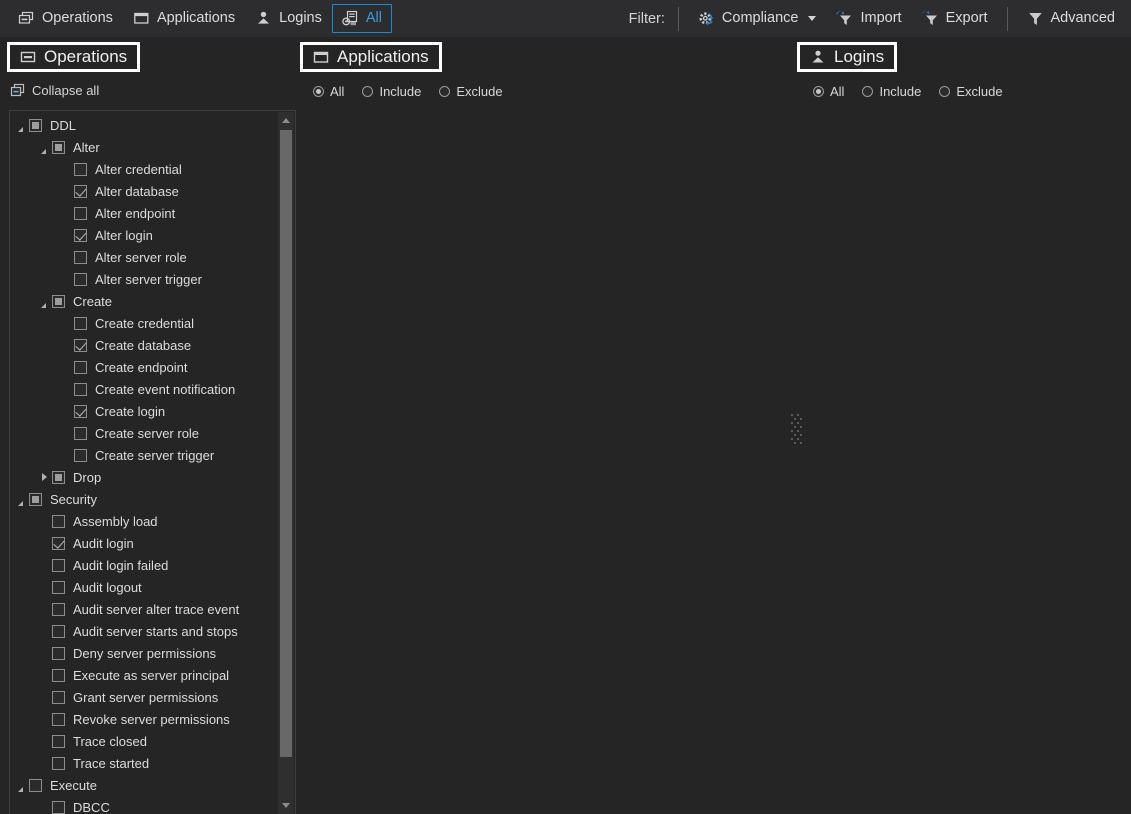 This screenshot has width=1131, height=814. Describe the element at coordinates (286, 805) in the screenshot. I see `scroll-down-arrow-icon` at that location.